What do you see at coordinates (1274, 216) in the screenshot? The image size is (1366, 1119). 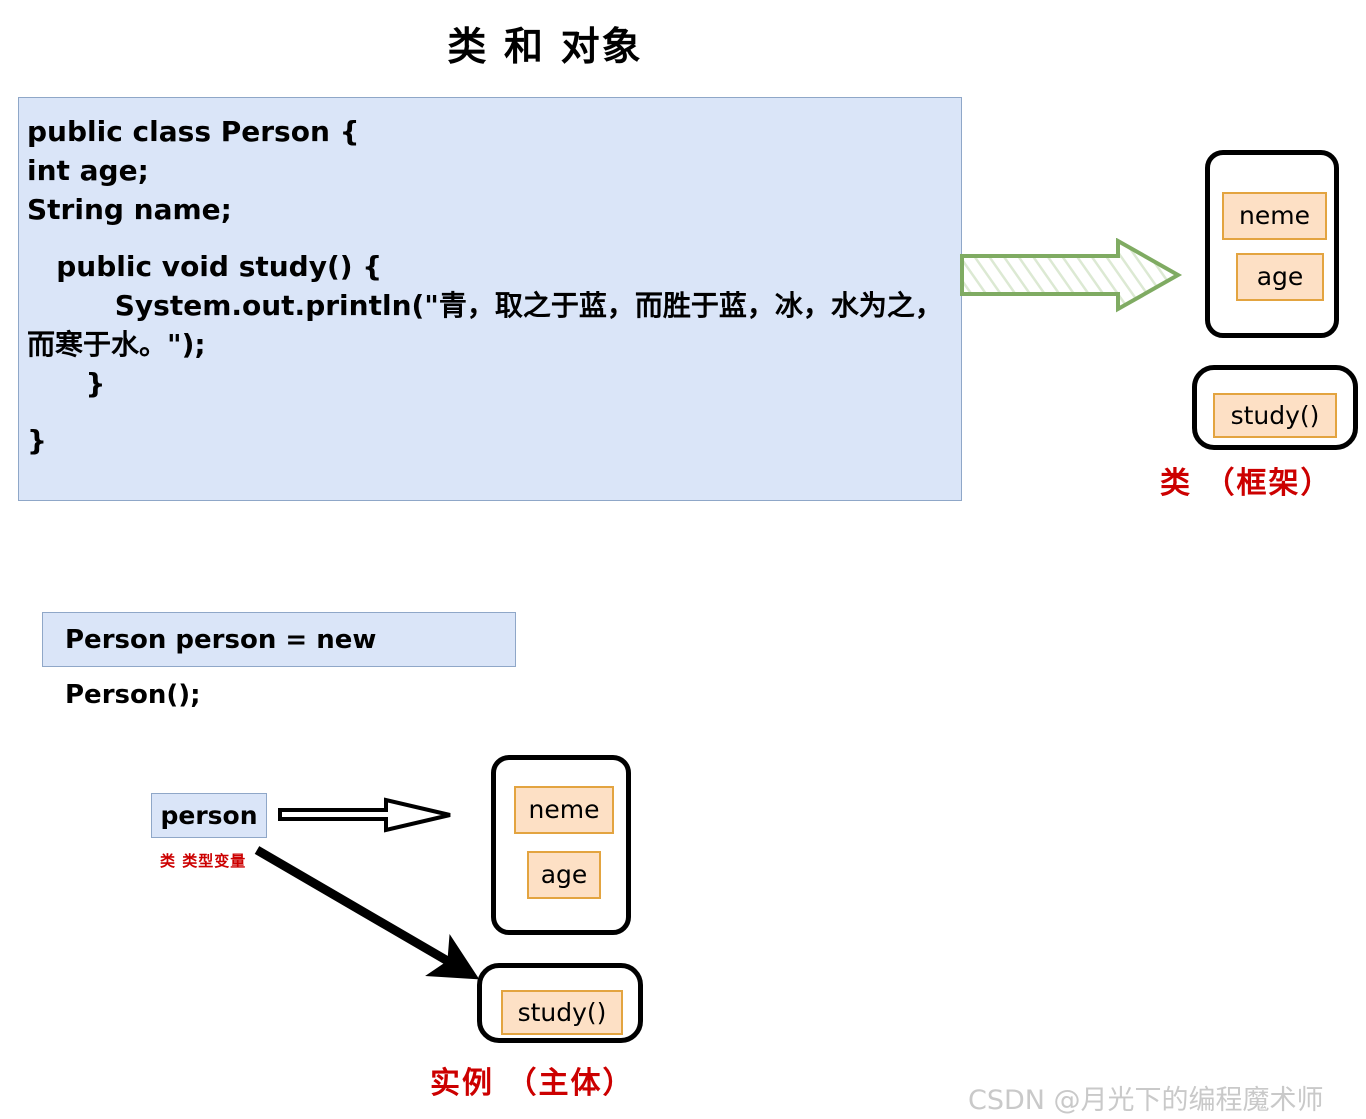 I see `class-field-name: neme` at bounding box center [1274, 216].